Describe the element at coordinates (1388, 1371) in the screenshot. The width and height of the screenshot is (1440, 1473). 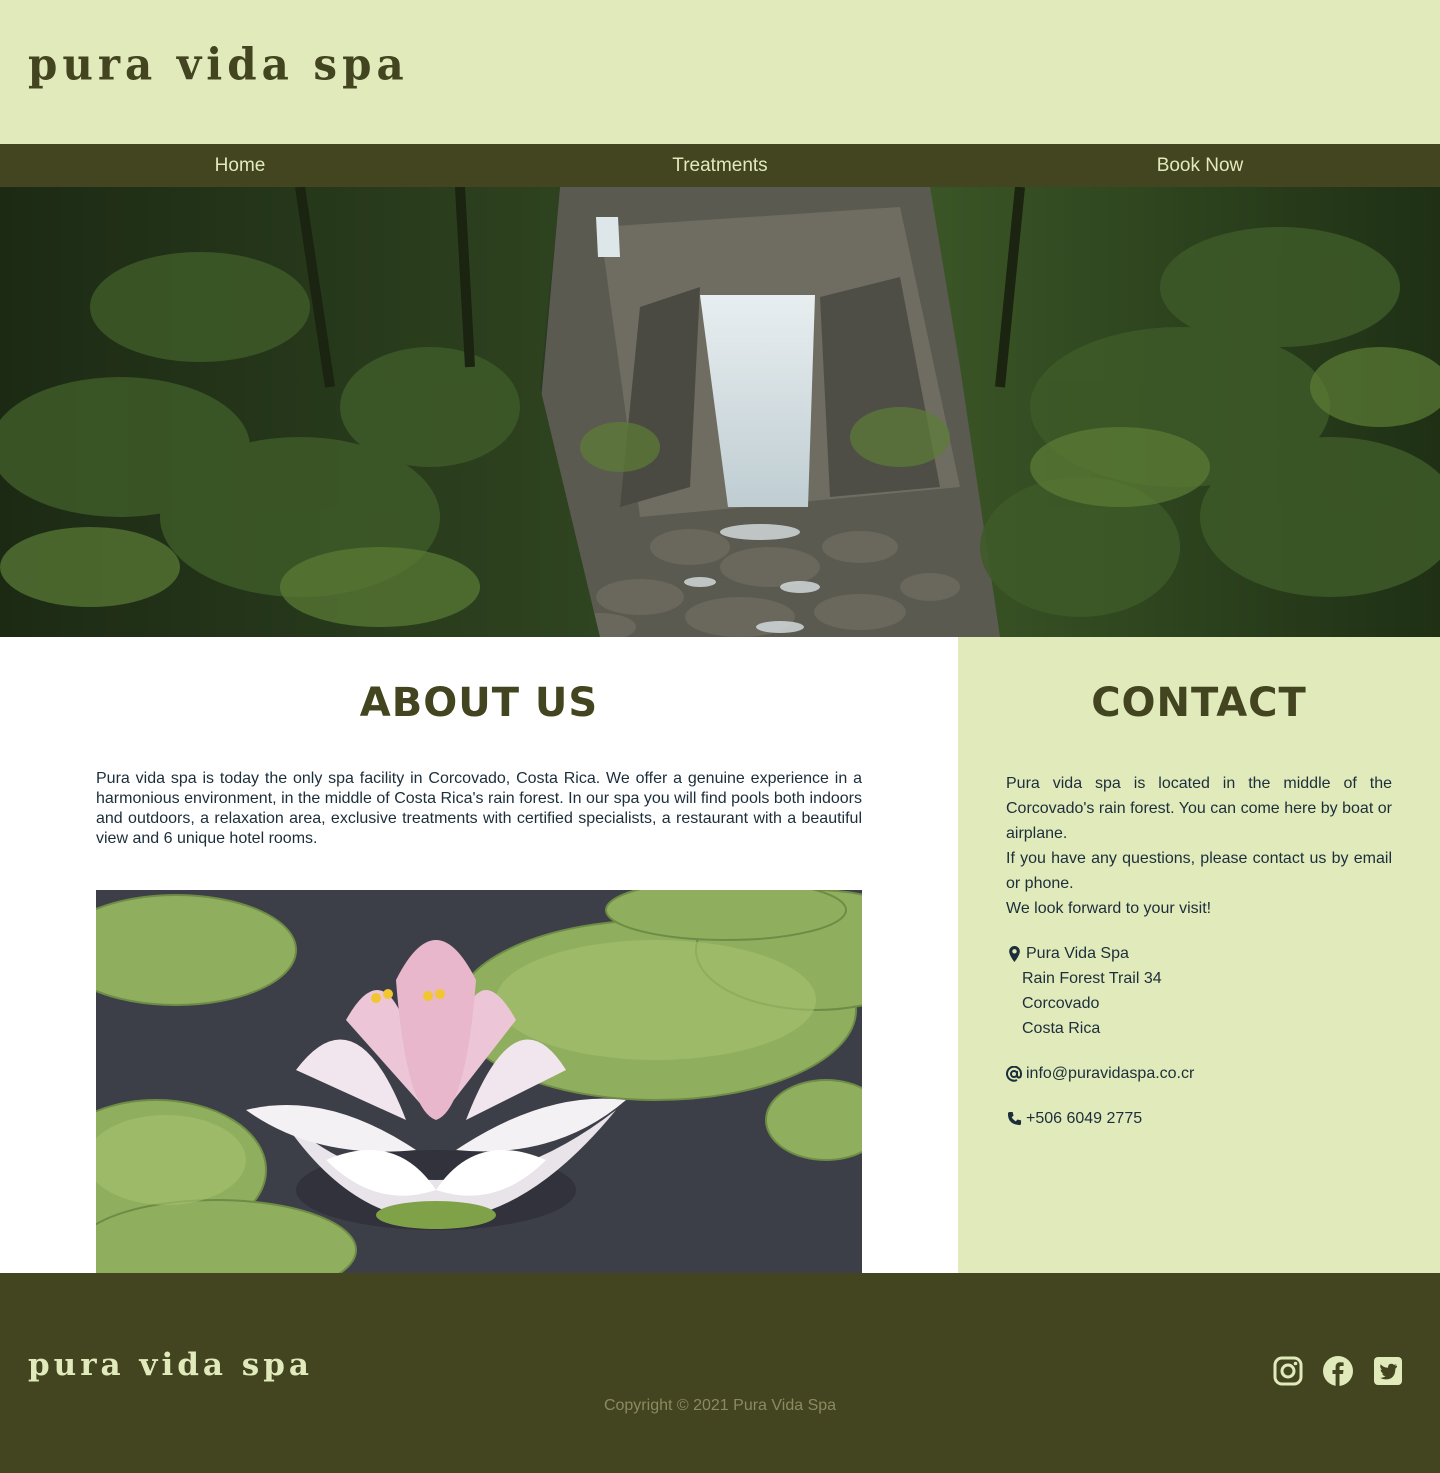
I see `twitter-icon` at that location.